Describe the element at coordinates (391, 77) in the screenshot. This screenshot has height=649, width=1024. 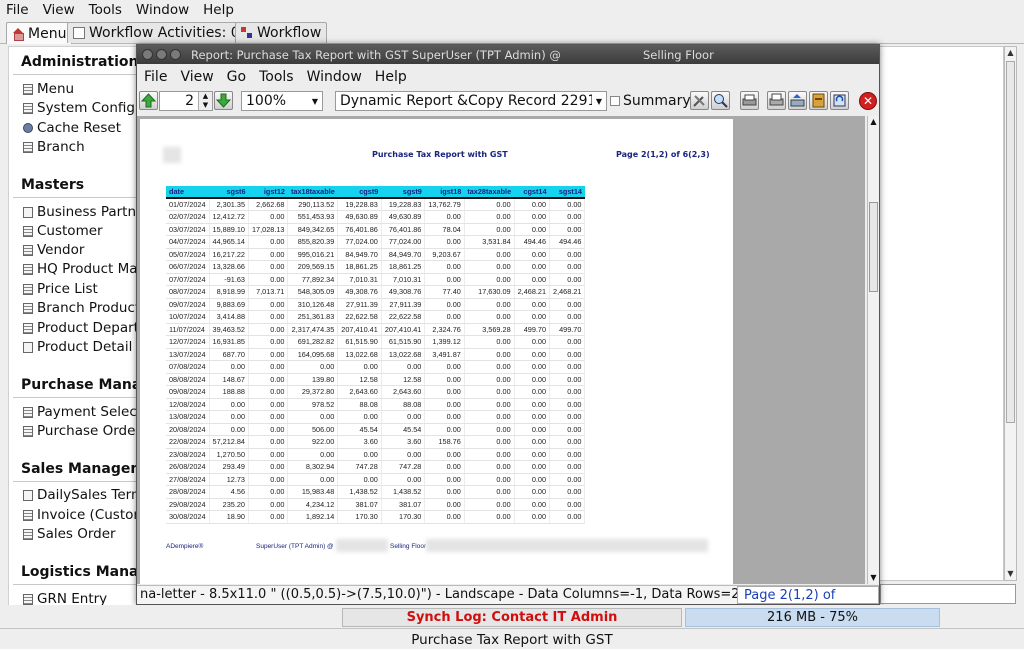
I see `window-menu-help: Help` at that location.